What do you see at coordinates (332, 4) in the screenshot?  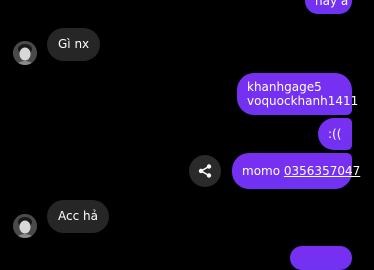 I see `message-text: hay á` at bounding box center [332, 4].